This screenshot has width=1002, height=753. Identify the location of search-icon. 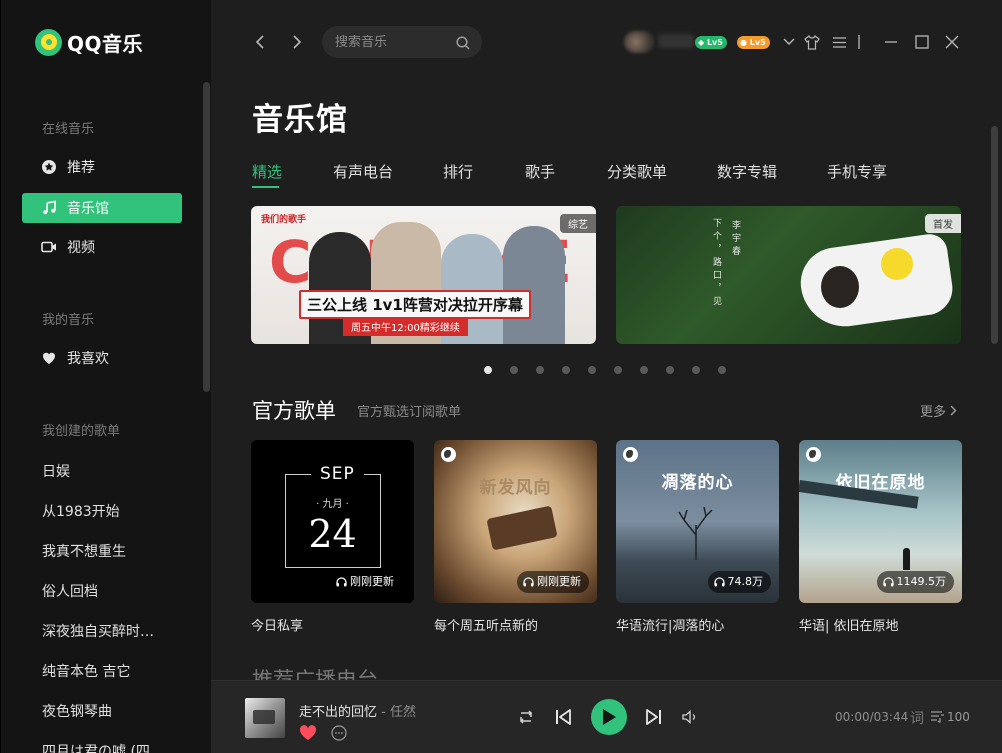
(463, 44).